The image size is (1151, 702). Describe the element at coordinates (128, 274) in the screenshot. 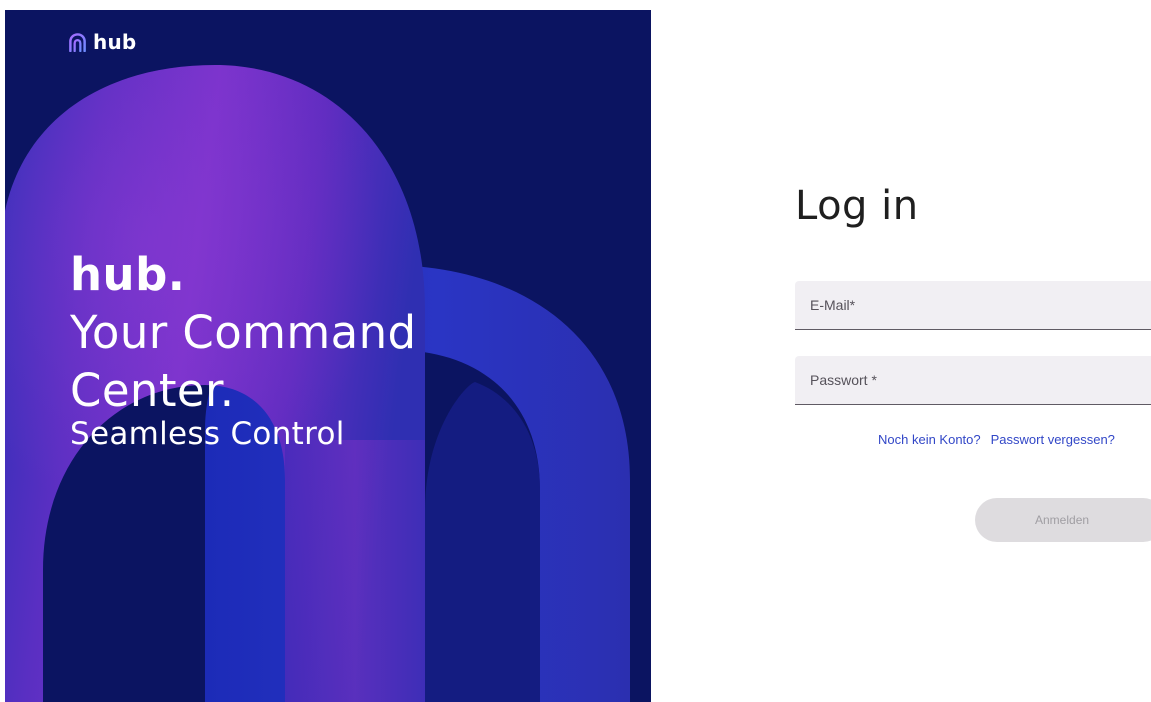

I see `hero-brand-word: hub.` at that location.